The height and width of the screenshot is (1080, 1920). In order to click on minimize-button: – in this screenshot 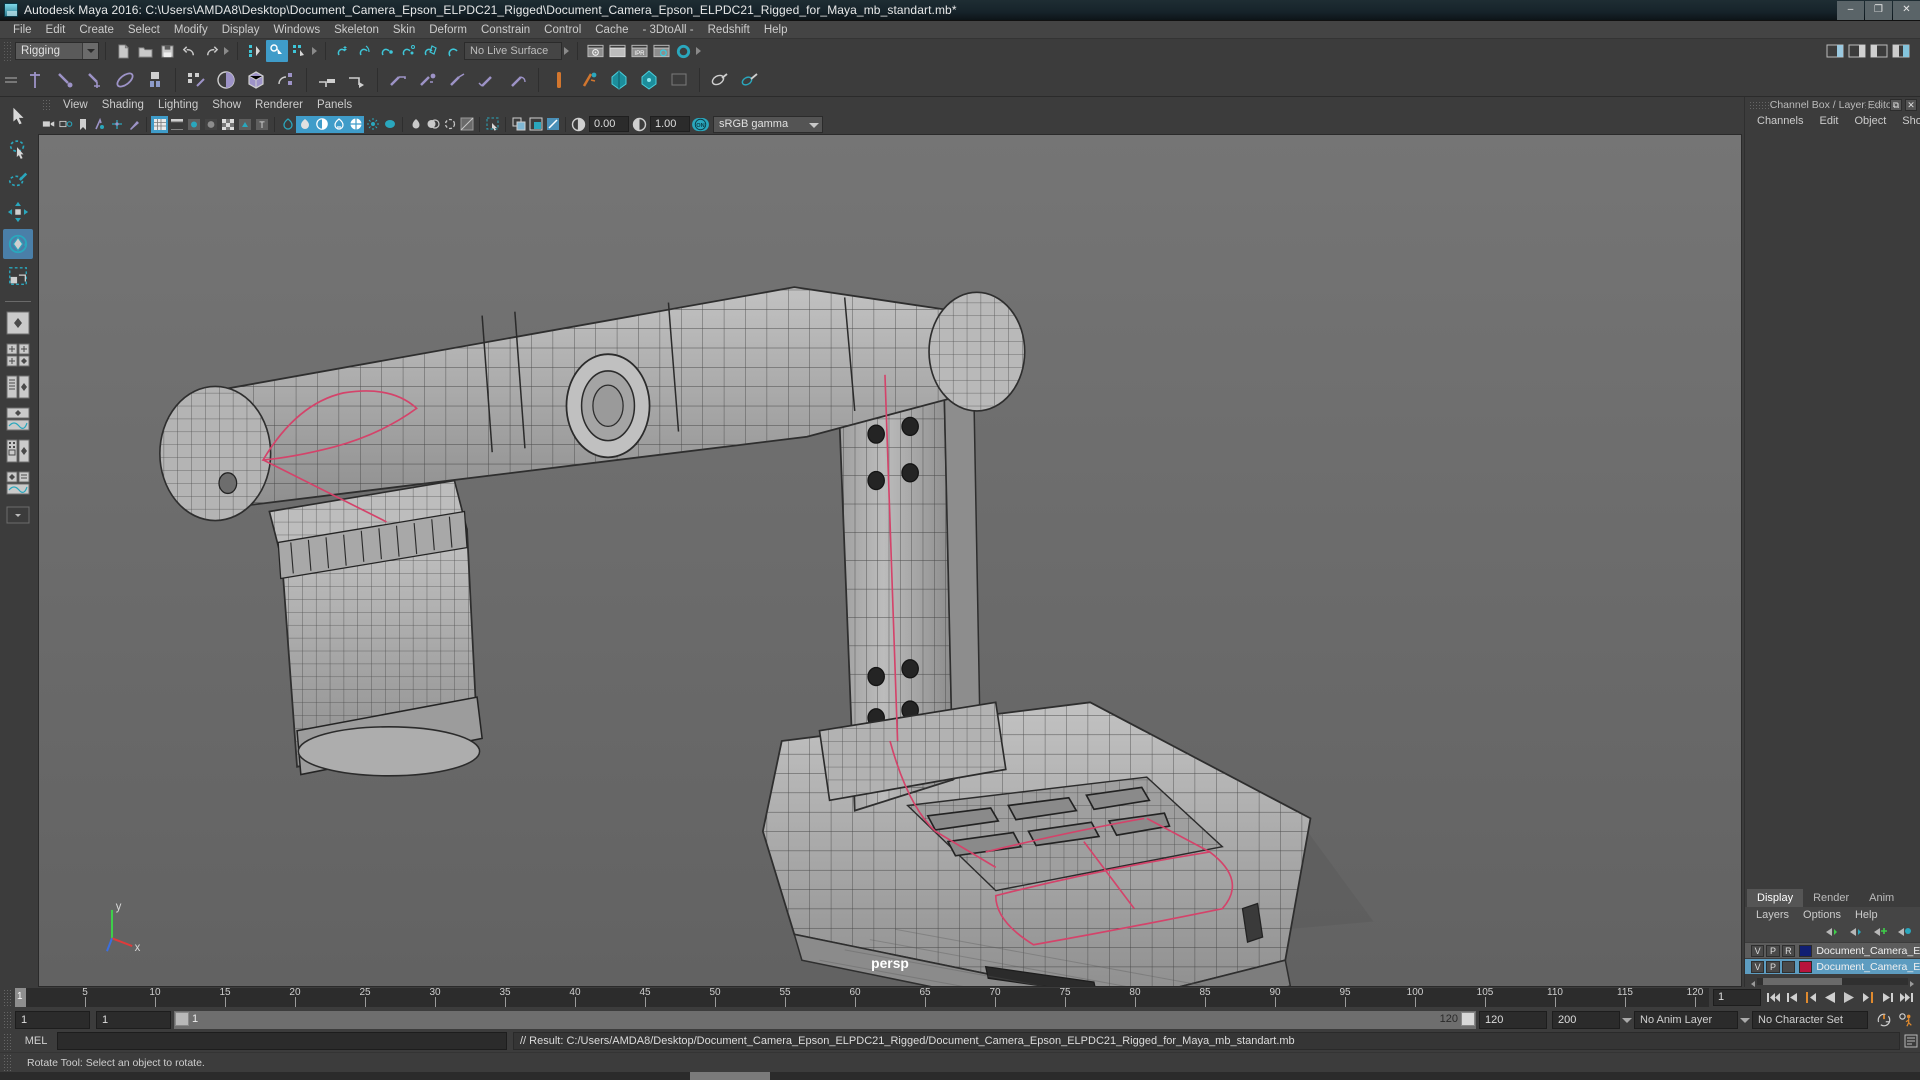, I will do `click(1850, 10)`.